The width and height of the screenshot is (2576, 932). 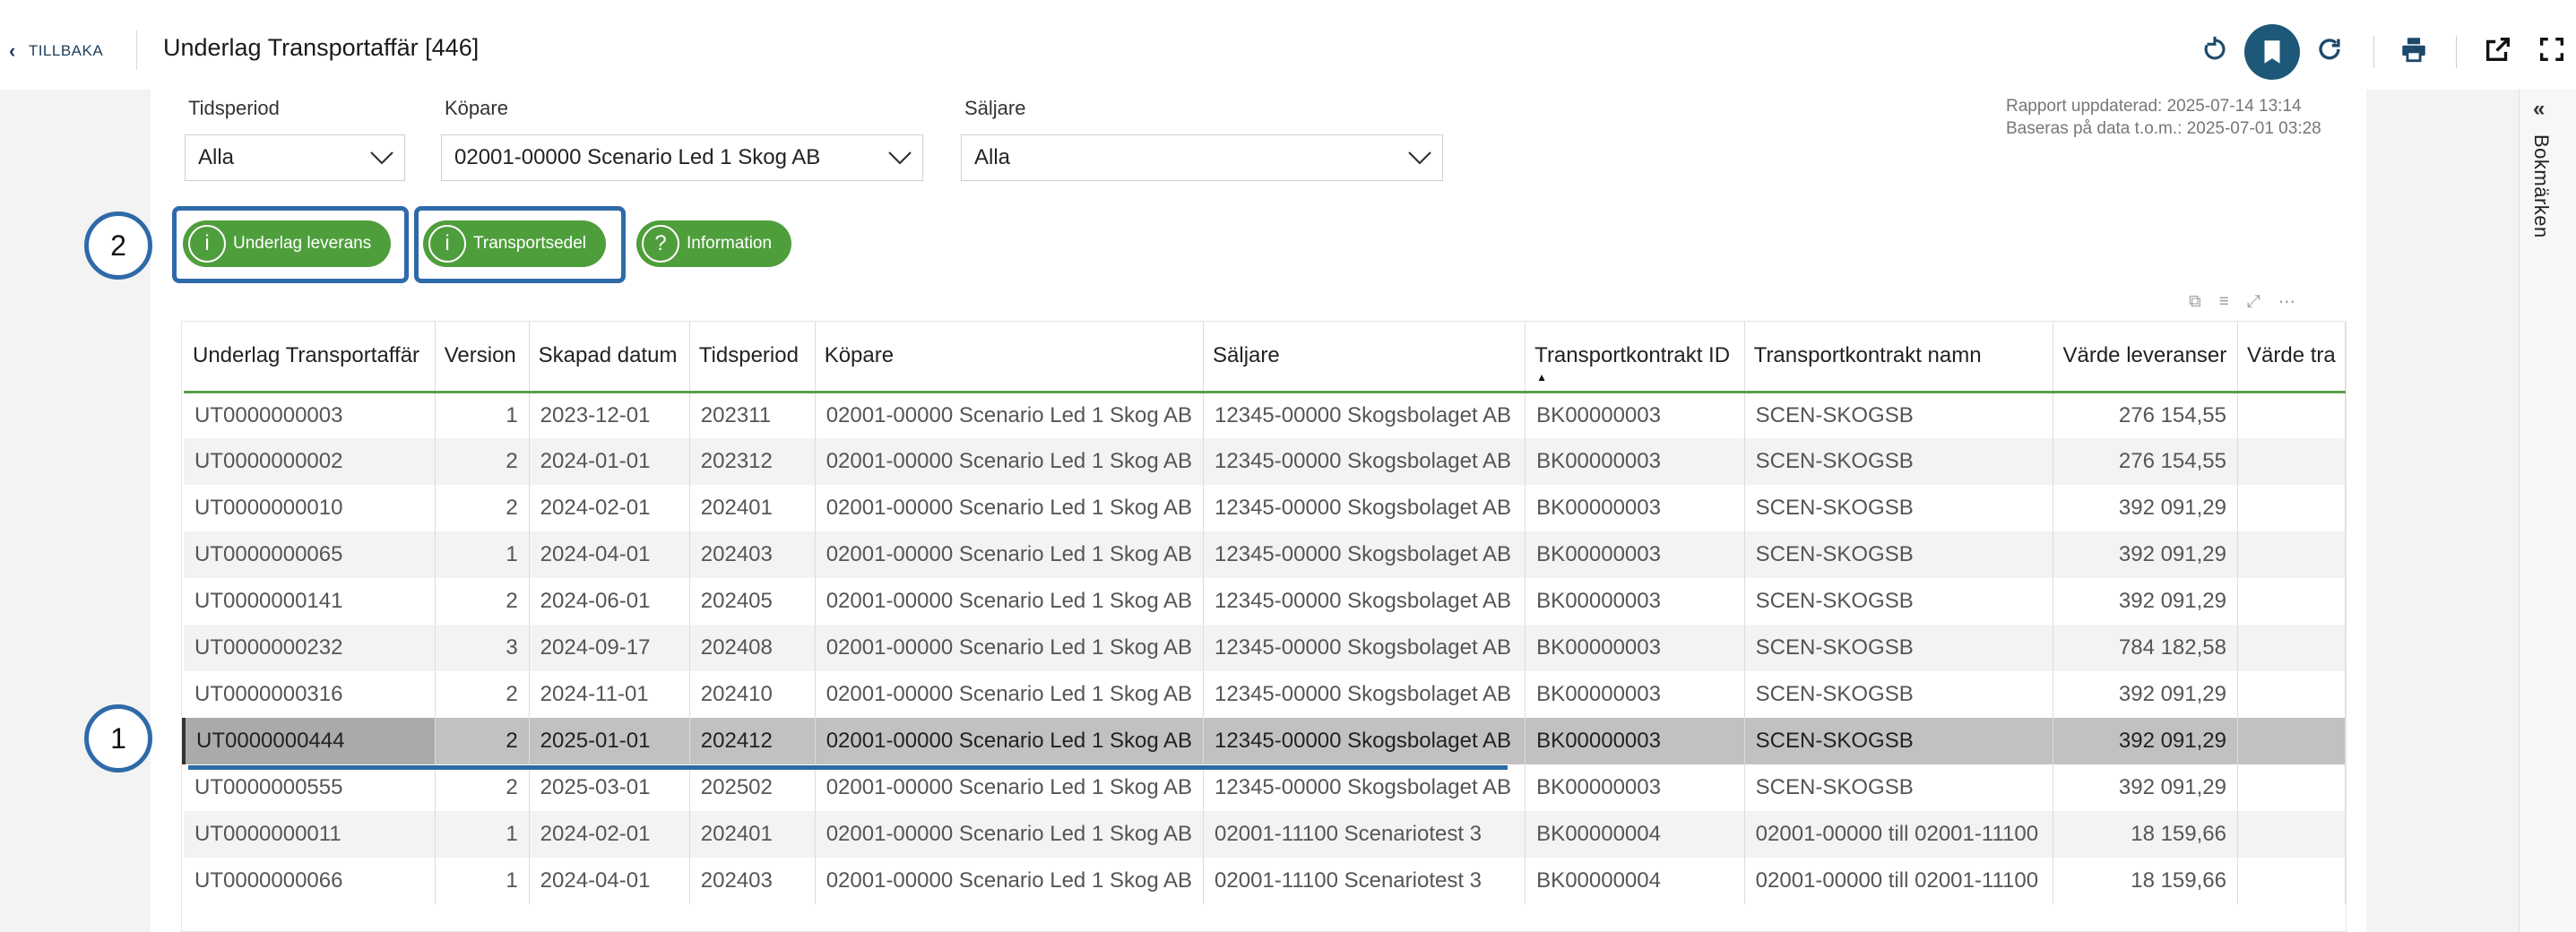 What do you see at coordinates (2551, 49) in the screenshot?
I see `fullscreen-icon` at bounding box center [2551, 49].